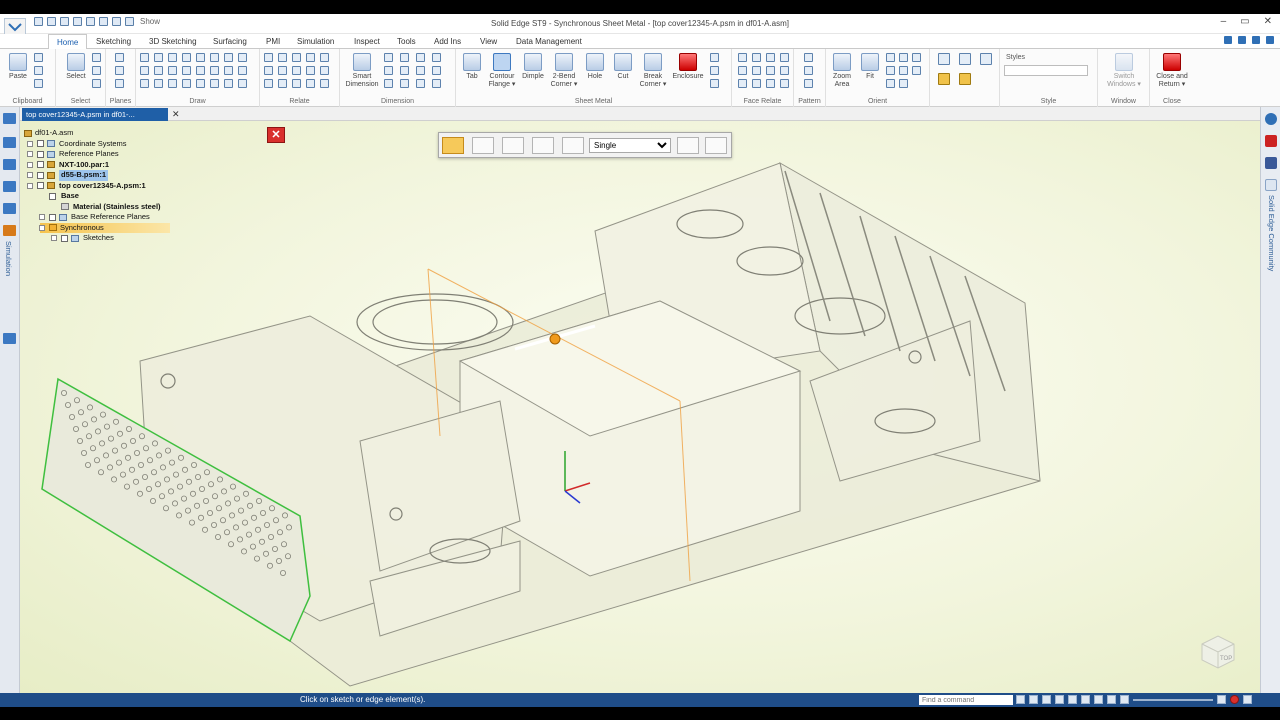 Image resolution: width=1280 pixels, height=720 pixels. What do you see at coordinates (242, 83) in the screenshot?
I see `pen-icon` at bounding box center [242, 83].